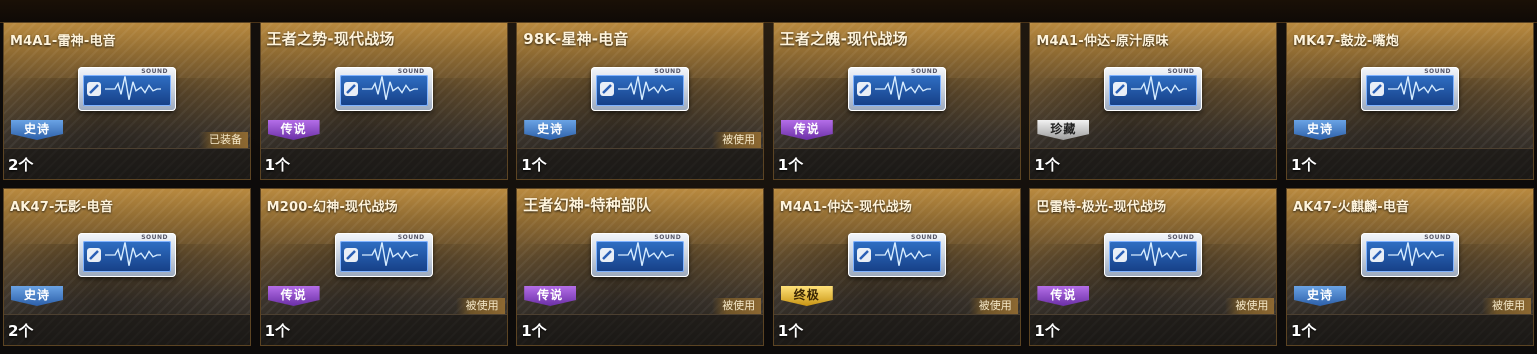 This screenshot has width=1537, height=354. Describe the element at coordinates (62, 207) in the screenshot. I see `card-title: AK47-无影-电音` at that location.